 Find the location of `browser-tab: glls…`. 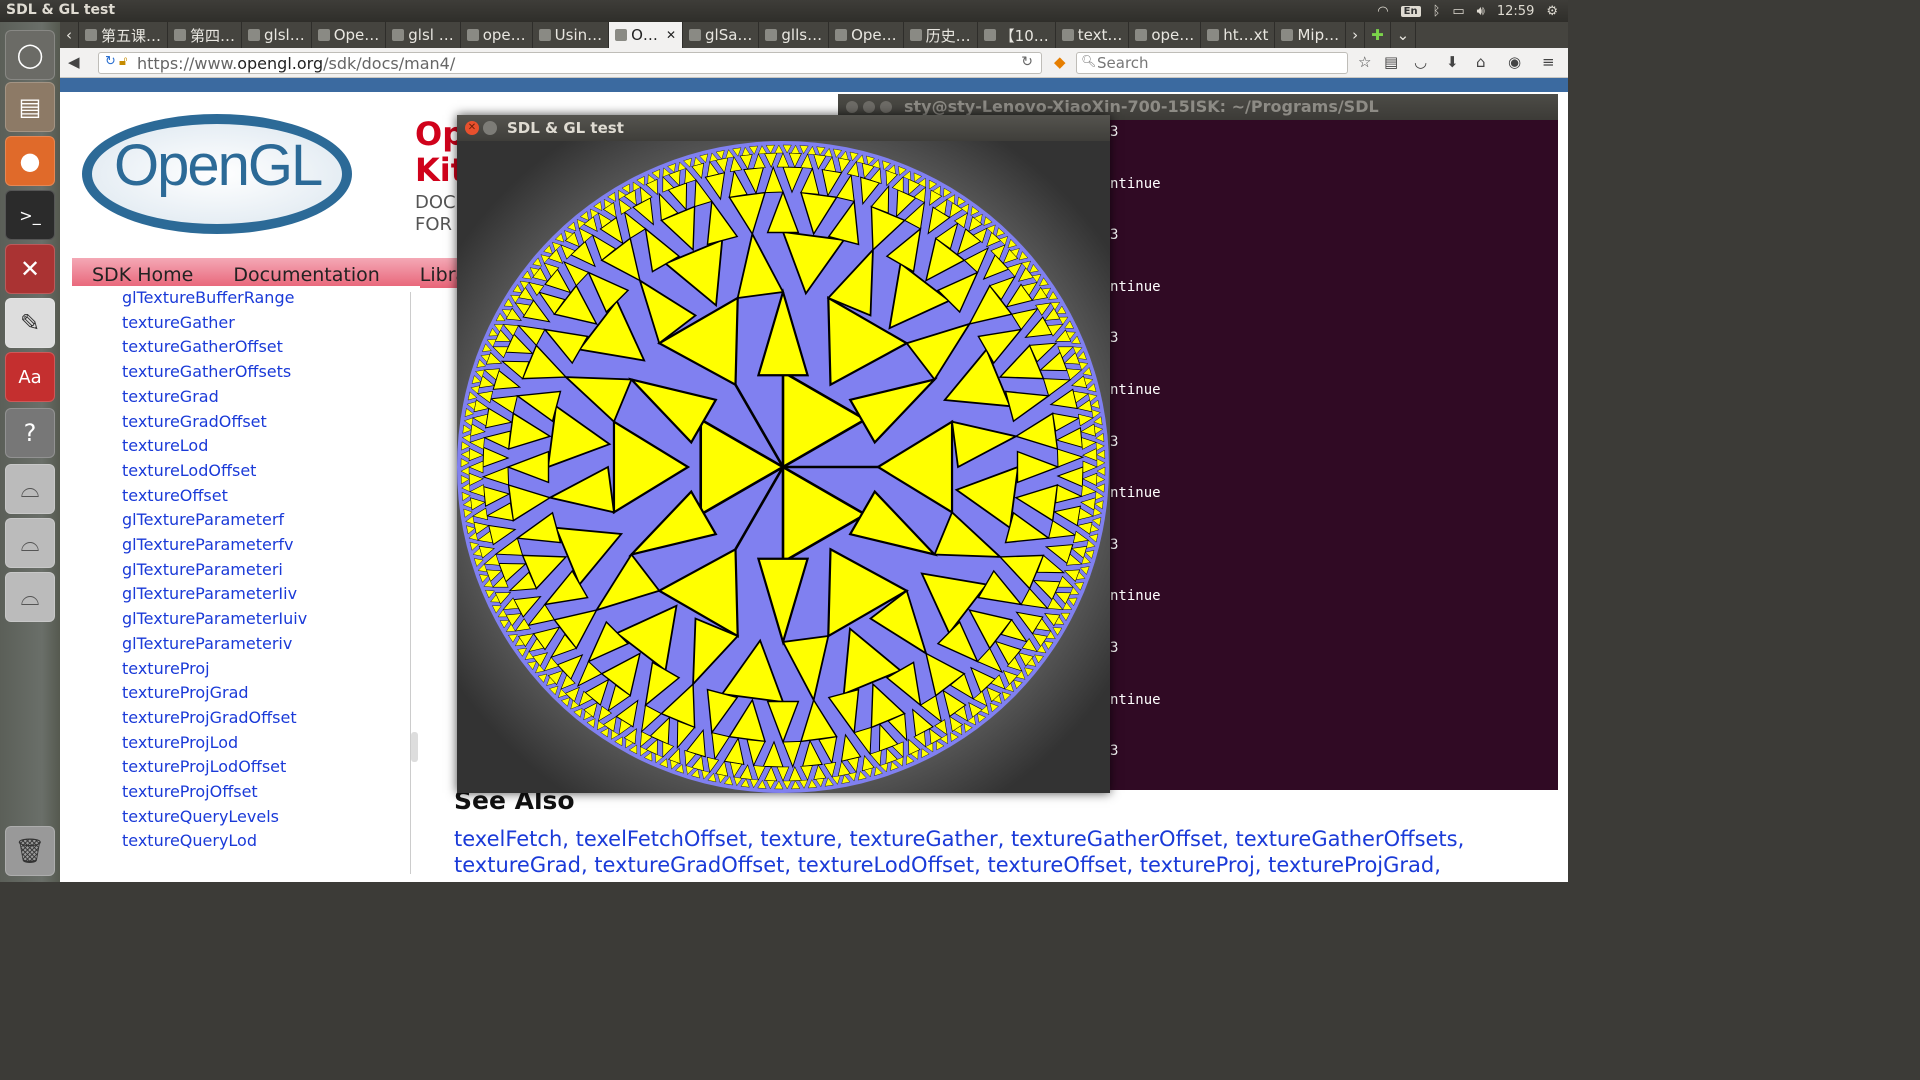

browser-tab: glls… is located at coordinates (794, 35).